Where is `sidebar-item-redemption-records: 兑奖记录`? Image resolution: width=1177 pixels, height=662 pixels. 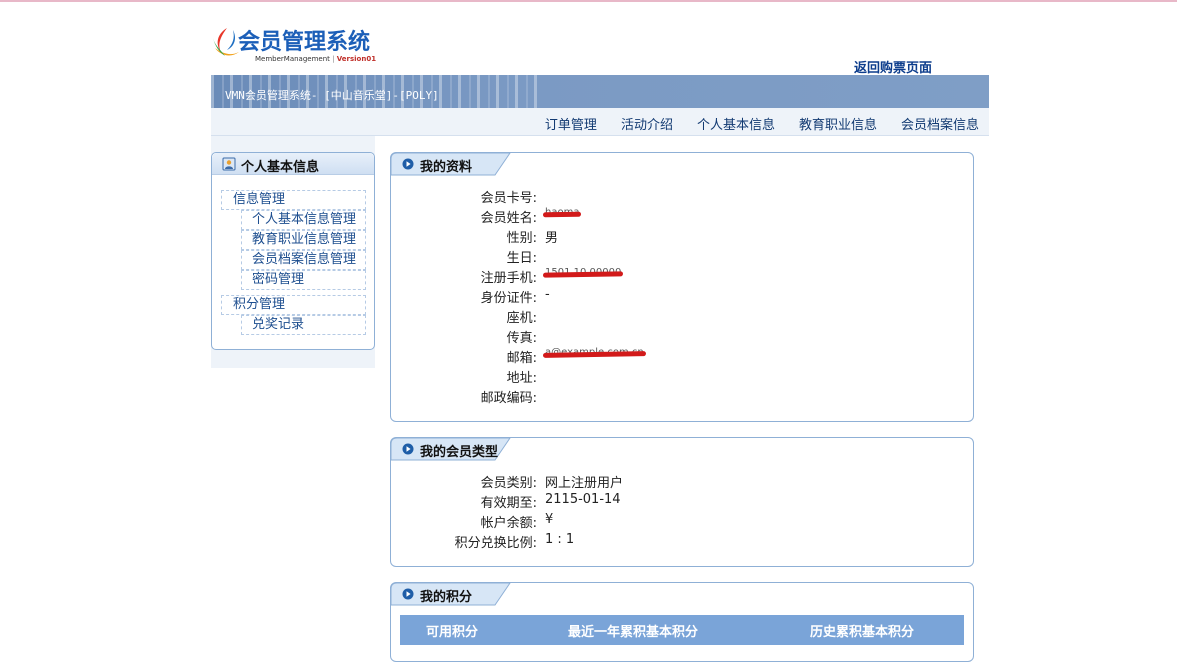 sidebar-item-redemption-records: 兑奖记录 is located at coordinates (303, 325).